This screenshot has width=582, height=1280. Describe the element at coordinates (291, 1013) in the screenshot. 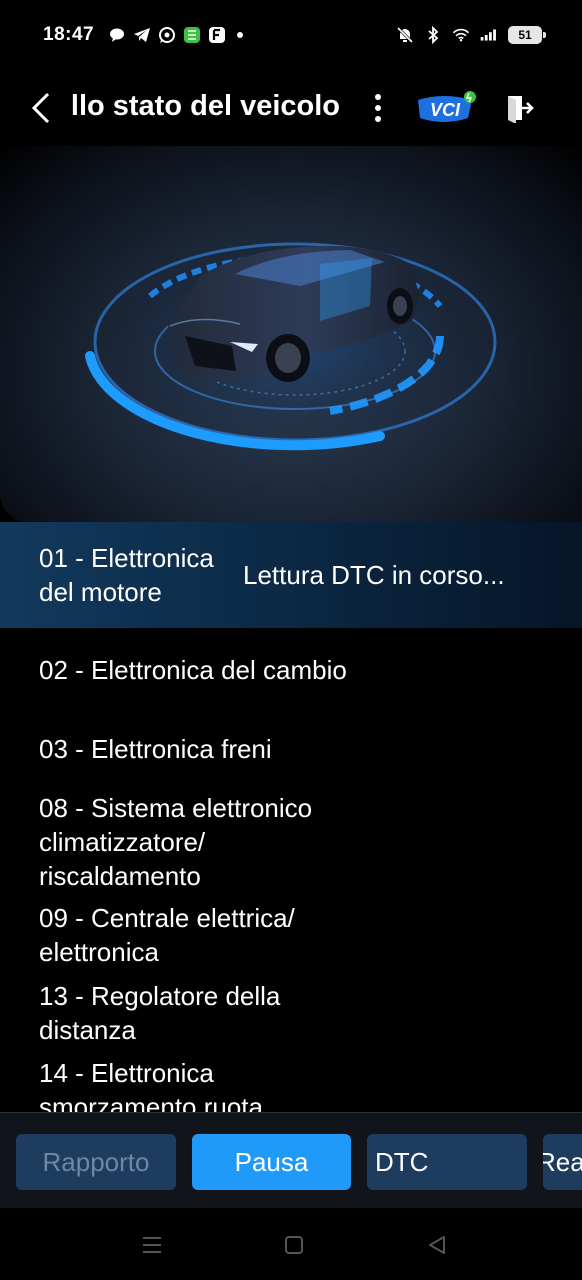

I see `list-item: 13 - Regolatore della distanza` at that location.